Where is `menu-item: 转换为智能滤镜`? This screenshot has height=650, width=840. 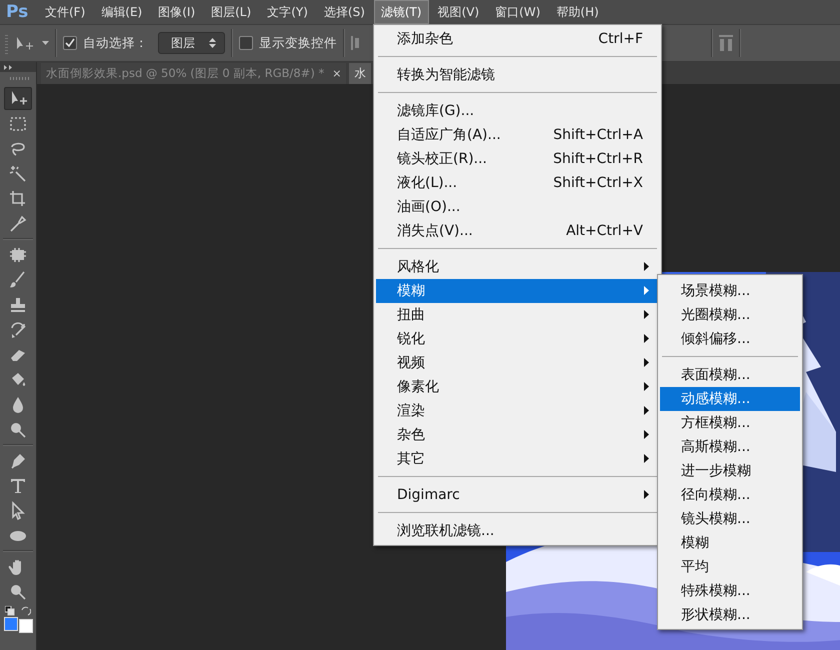
menu-item: 转换为智能滤镜 is located at coordinates (517, 75).